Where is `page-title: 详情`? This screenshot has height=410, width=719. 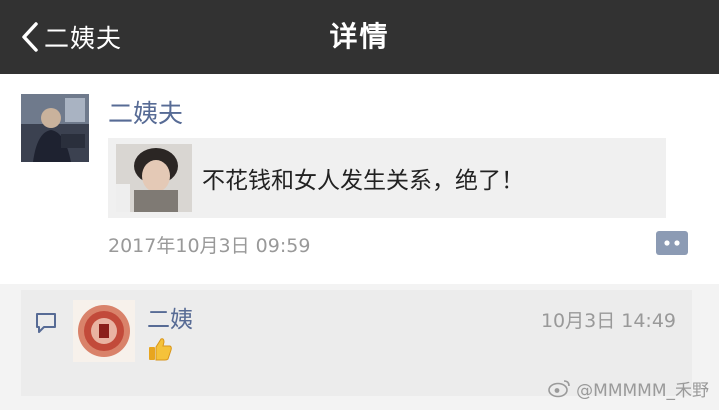 page-title: 详情 is located at coordinates (359, 36).